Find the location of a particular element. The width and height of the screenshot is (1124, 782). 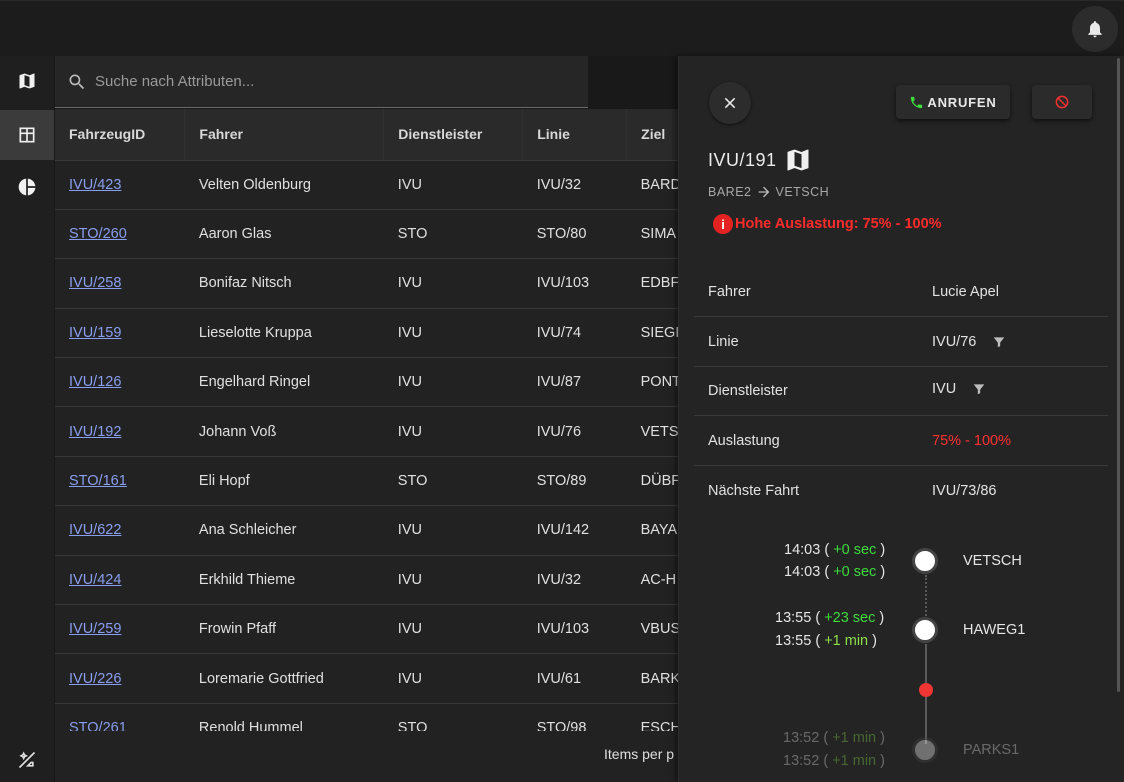

column-header-driver: Fahrer is located at coordinates (284, 135).